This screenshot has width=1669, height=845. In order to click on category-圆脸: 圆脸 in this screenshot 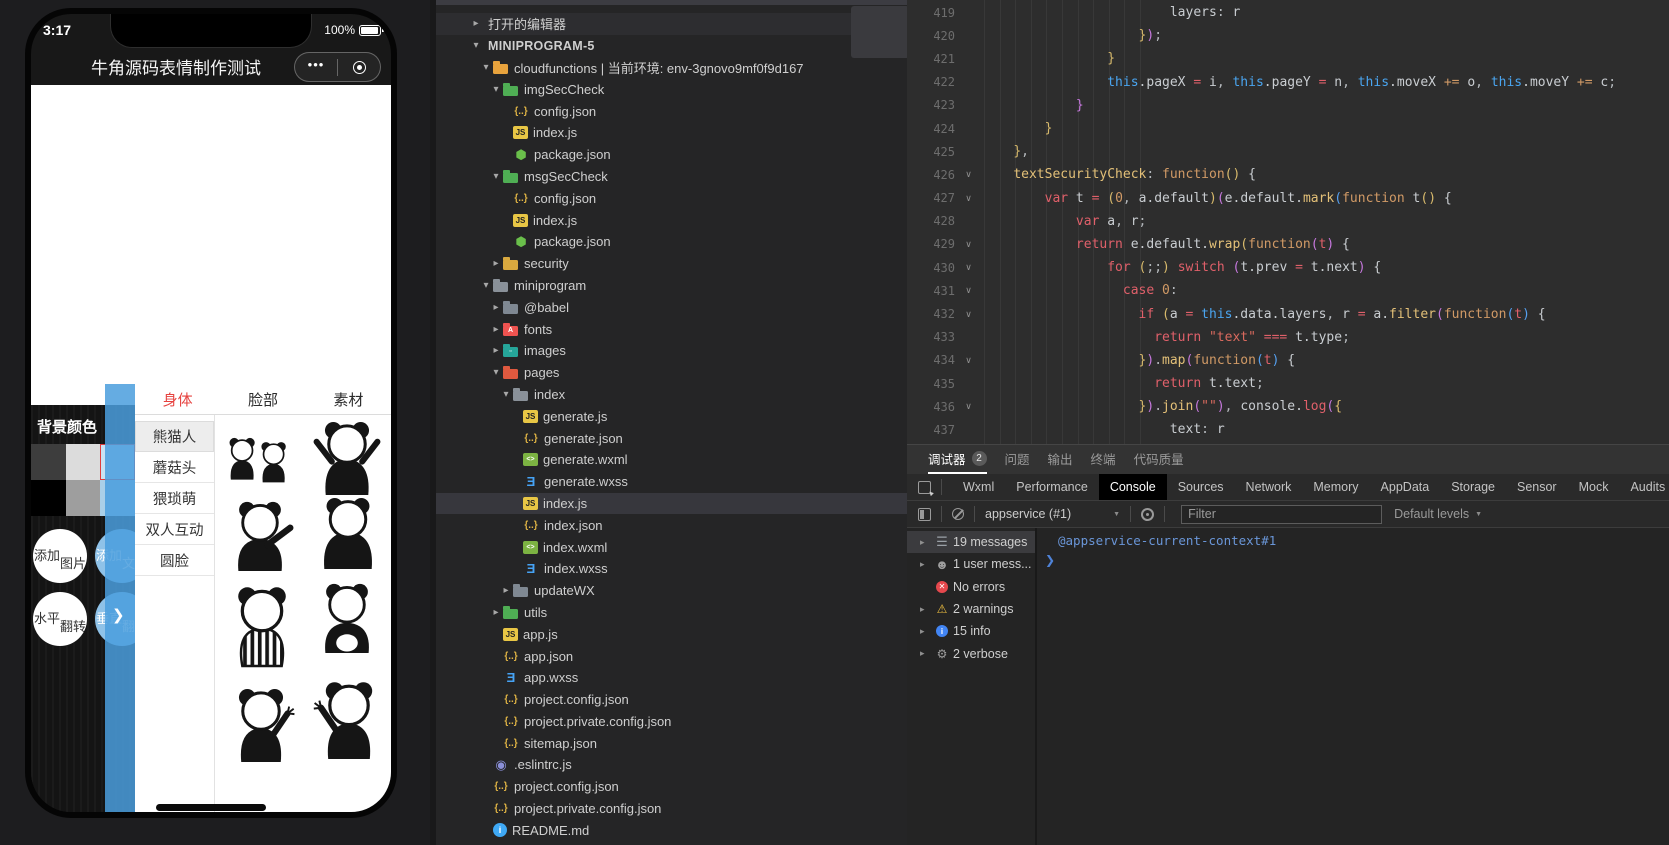, I will do `click(174, 560)`.